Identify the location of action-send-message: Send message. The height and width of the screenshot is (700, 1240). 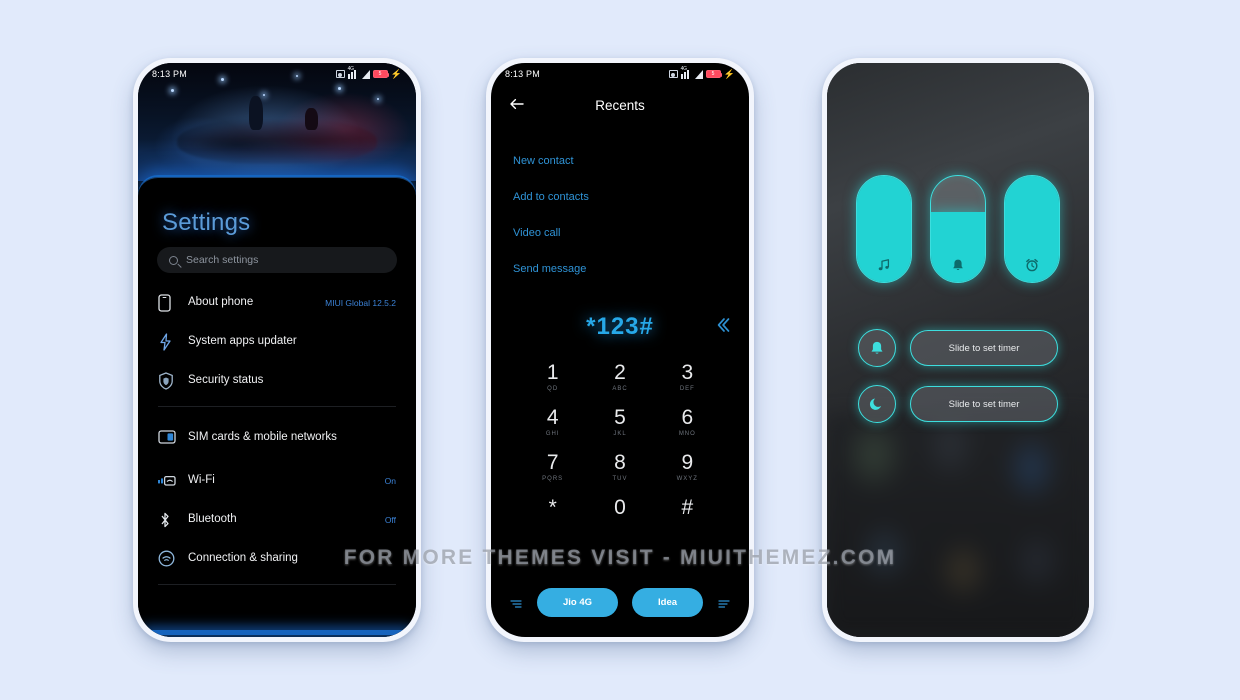
(620, 269).